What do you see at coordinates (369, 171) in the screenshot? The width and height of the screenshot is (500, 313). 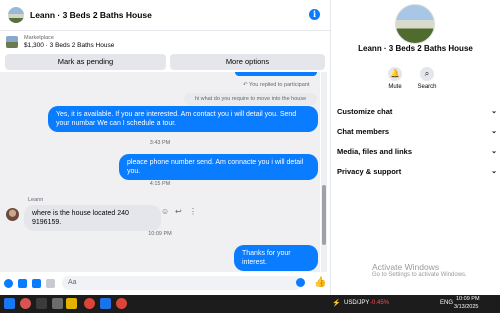 I see `section-label: Privacy & support` at bounding box center [369, 171].